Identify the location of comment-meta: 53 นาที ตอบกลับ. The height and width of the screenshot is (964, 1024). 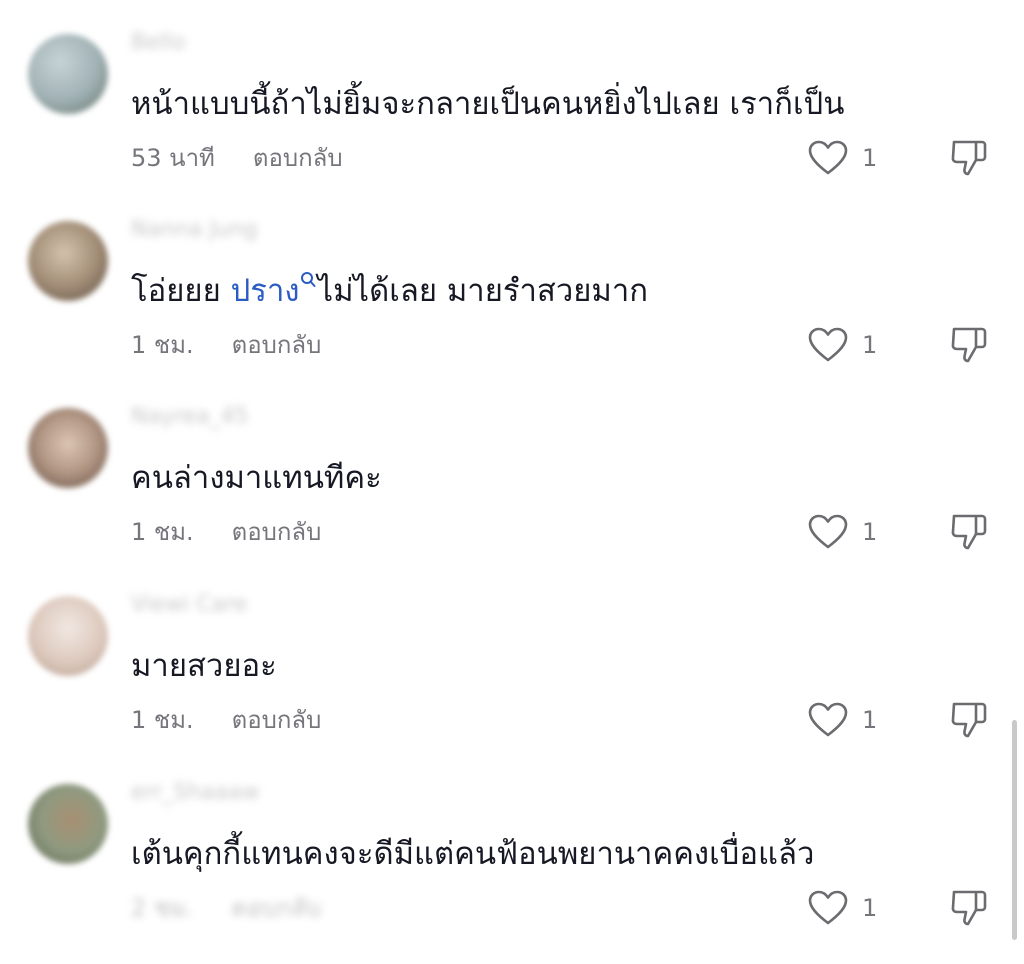
(237, 158).